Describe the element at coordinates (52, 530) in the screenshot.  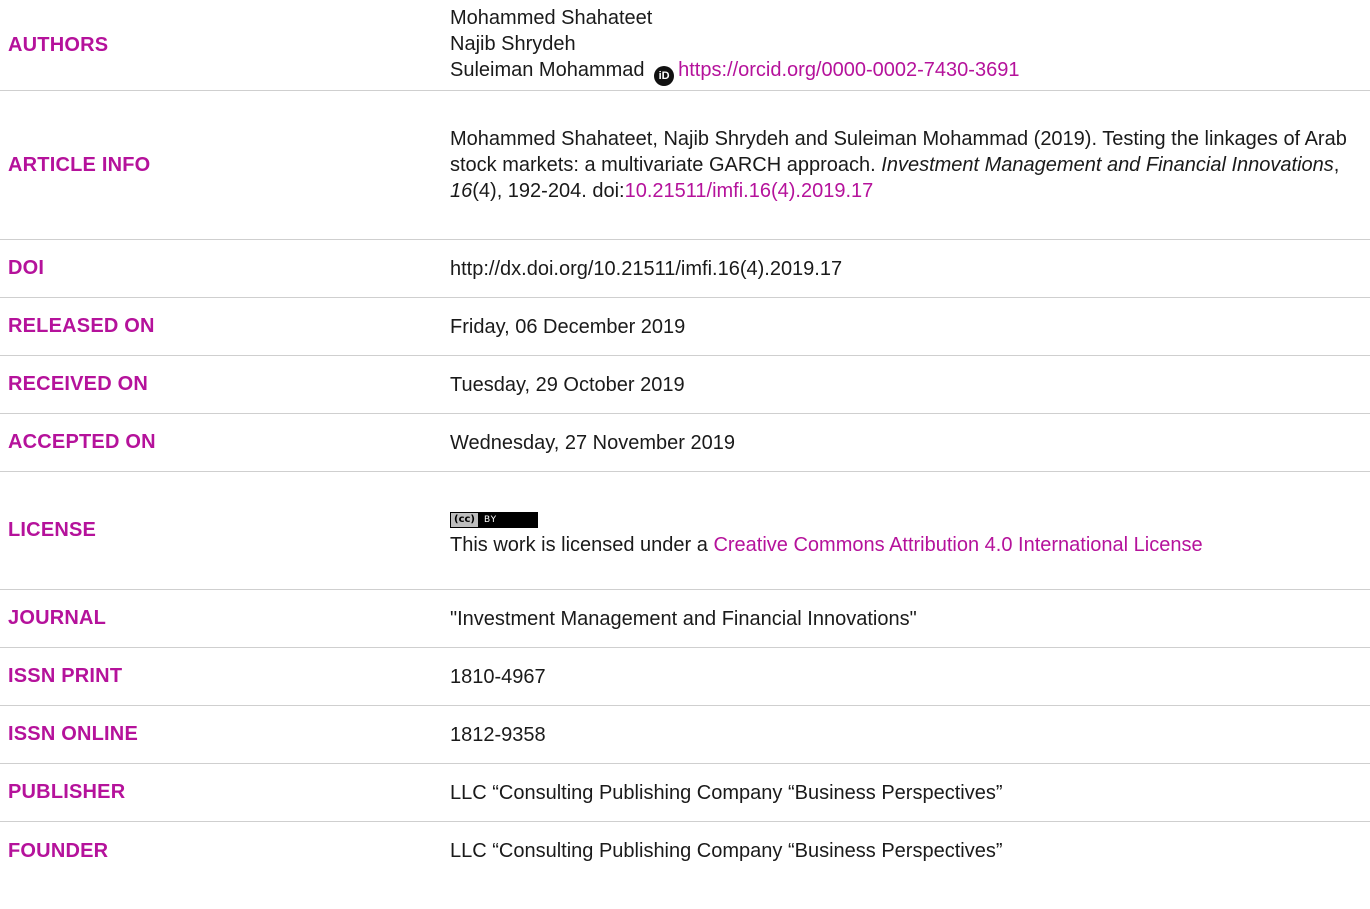
I see `license-label: LICENSE` at that location.